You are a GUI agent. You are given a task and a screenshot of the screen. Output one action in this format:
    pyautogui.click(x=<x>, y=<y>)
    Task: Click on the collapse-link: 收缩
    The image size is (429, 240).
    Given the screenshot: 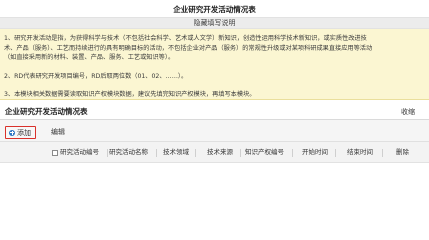 What is the action you would take?
    pyautogui.click(x=408, y=112)
    